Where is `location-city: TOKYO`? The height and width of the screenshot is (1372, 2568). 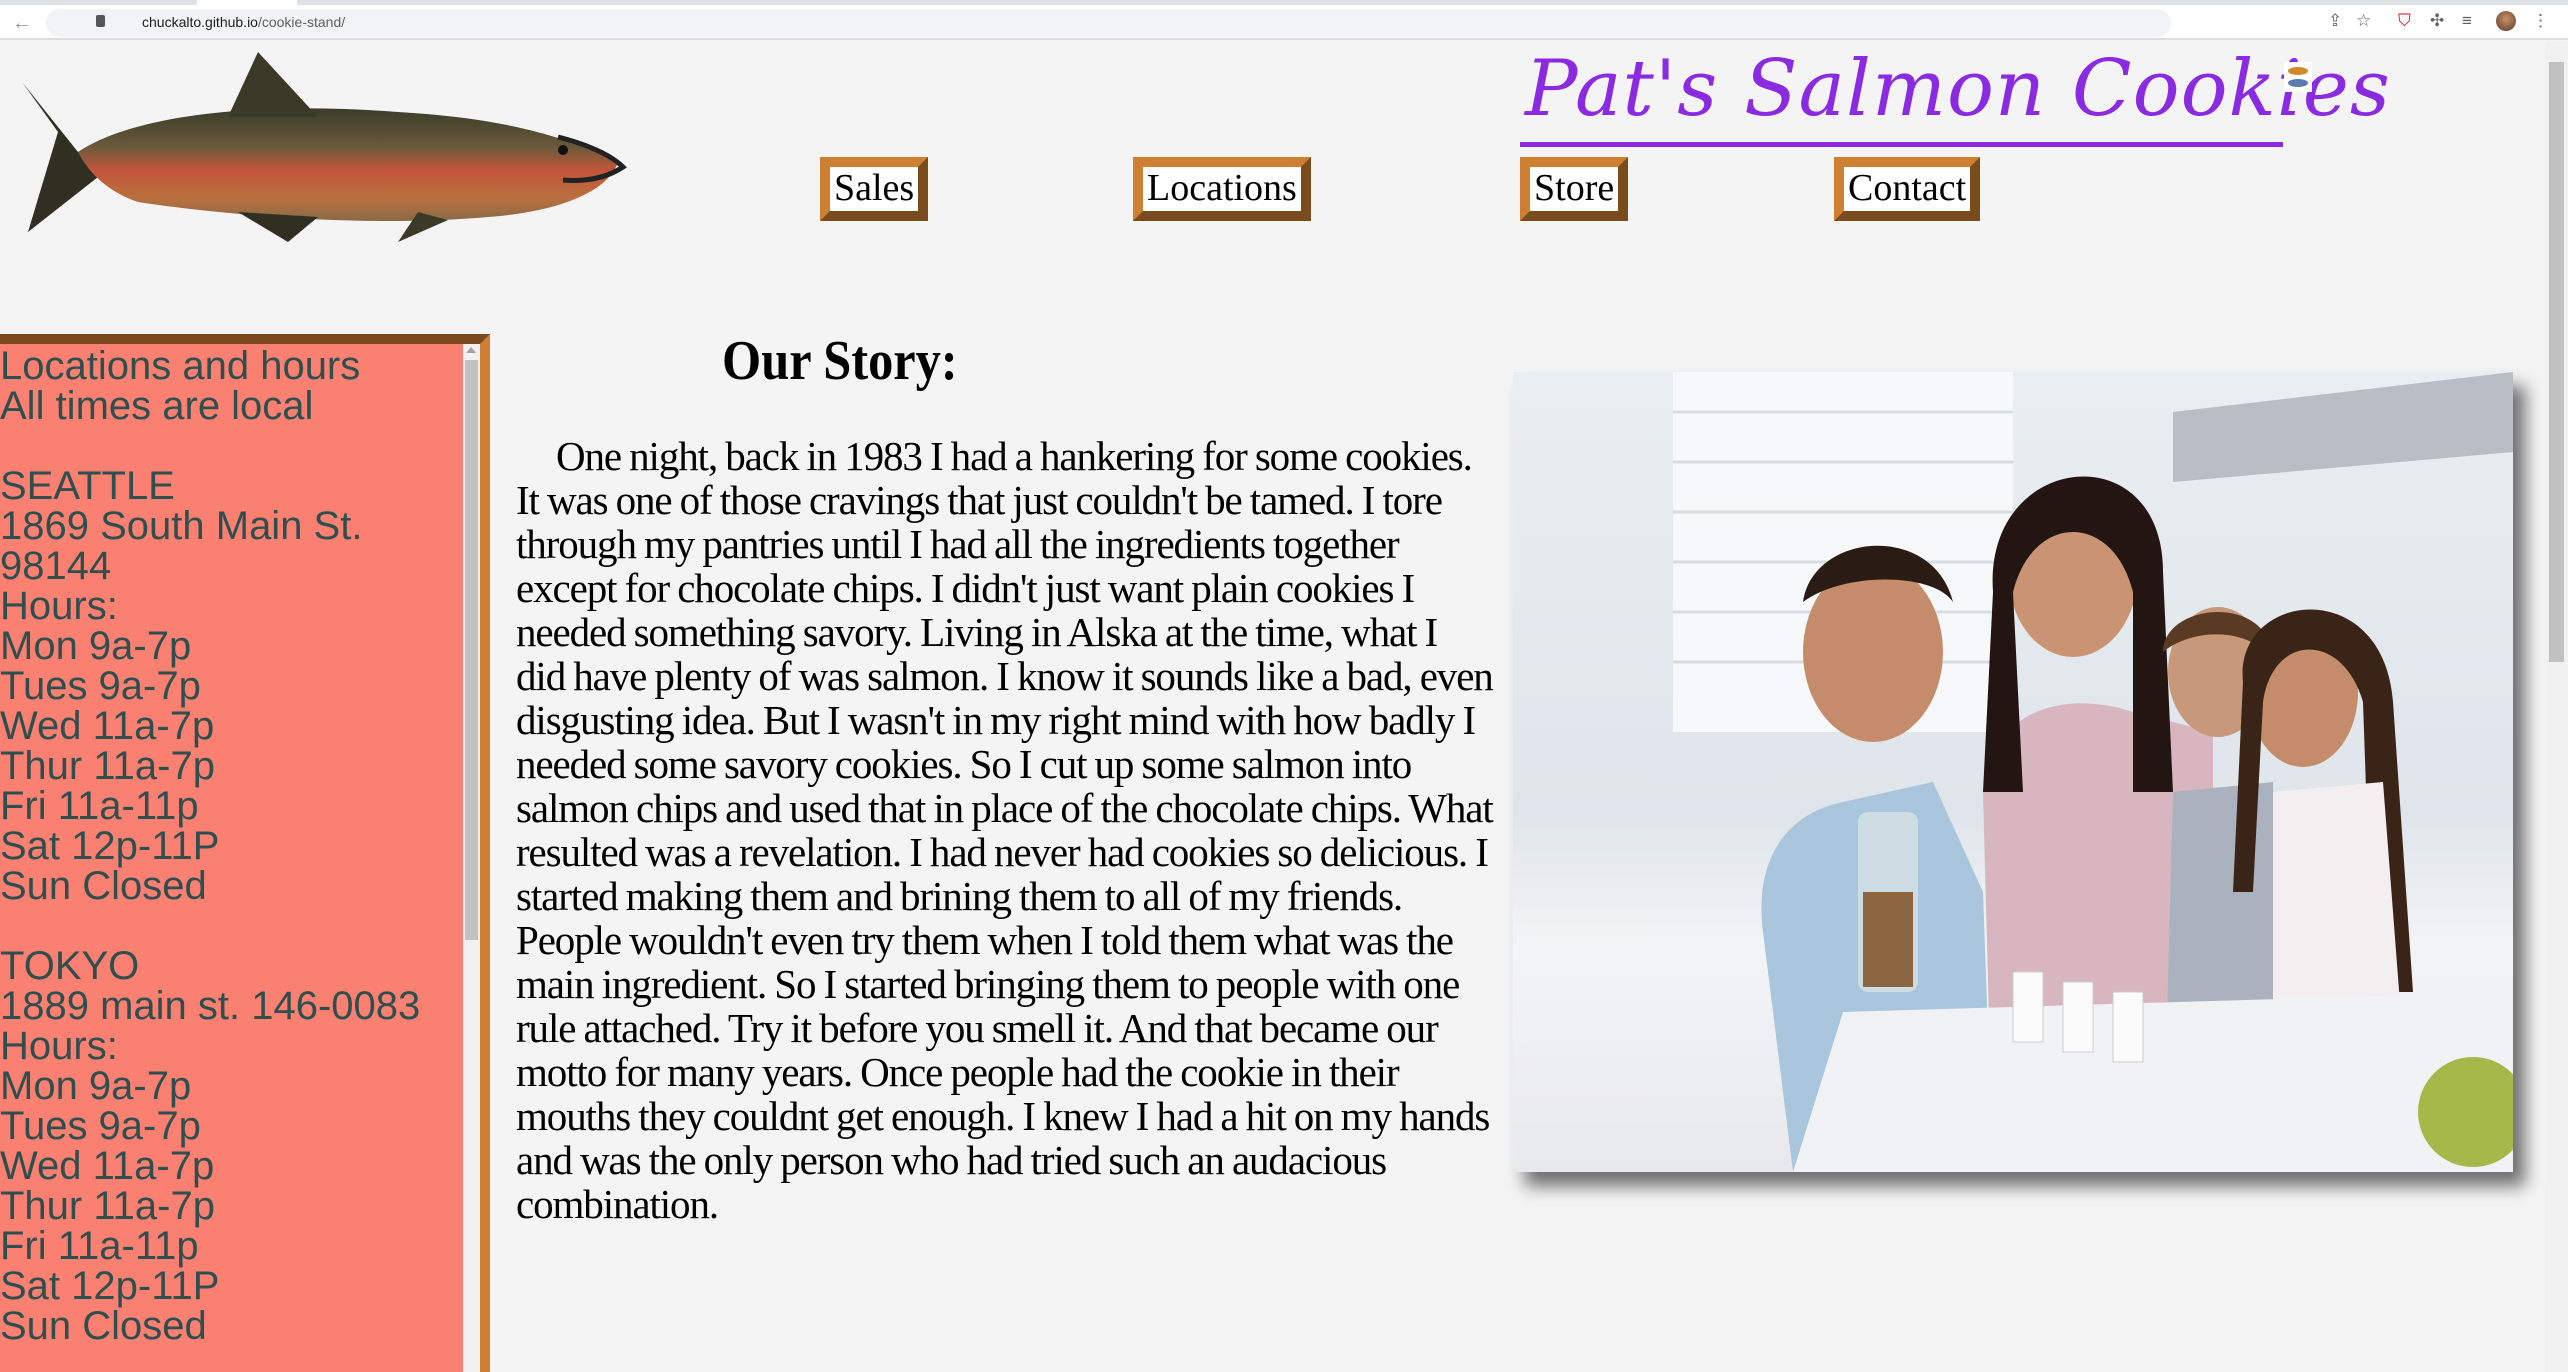
location-city: TOKYO is located at coordinates (70, 966).